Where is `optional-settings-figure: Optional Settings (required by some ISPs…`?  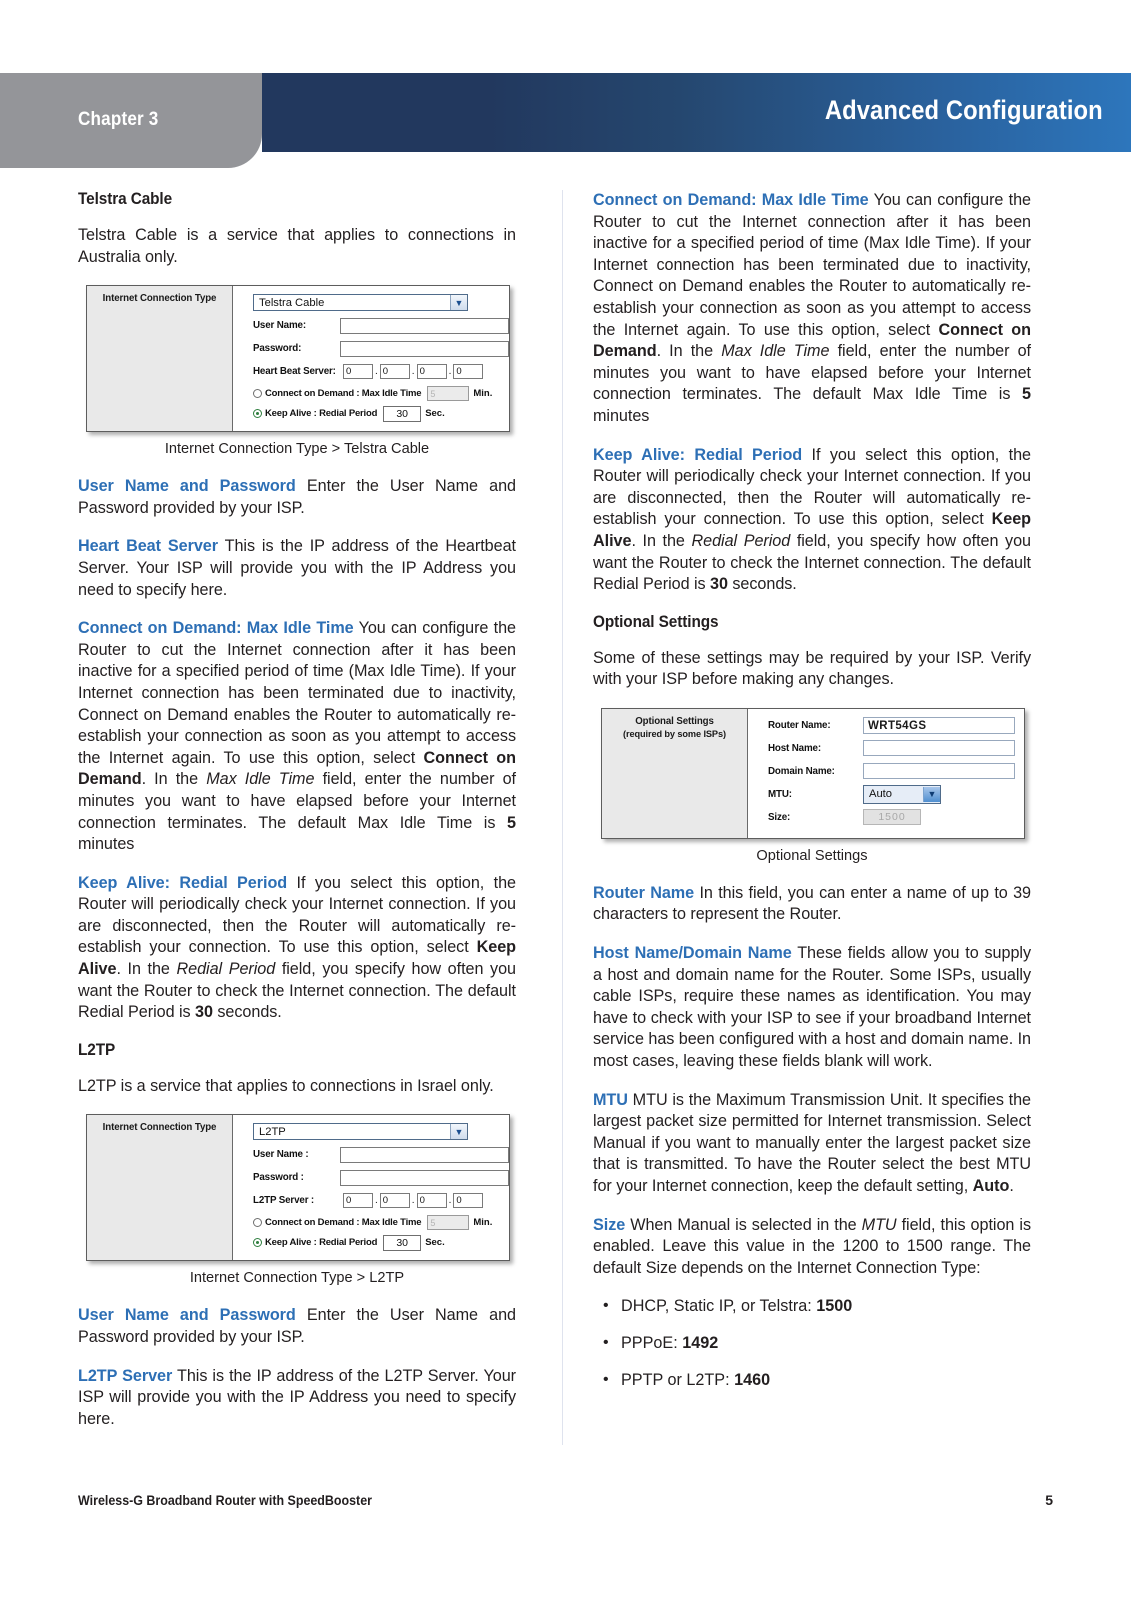 optional-settings-figure: Optional Settings (required by some ISPs… is located at coordinates (813, 773).